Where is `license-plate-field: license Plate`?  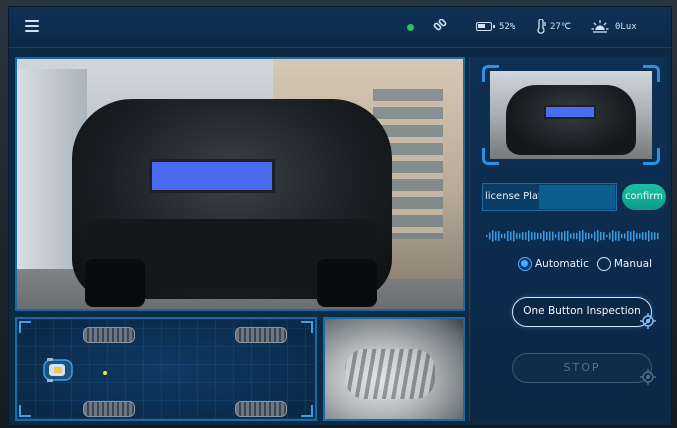 license-plate-field: license Plate is located at coordinates (549, 197).